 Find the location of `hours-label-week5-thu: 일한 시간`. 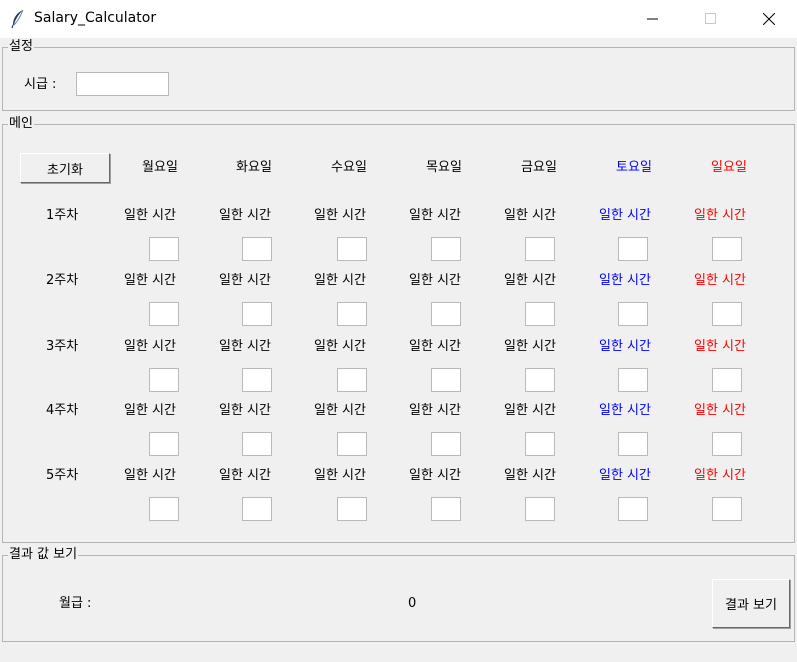

hours-label-week5-thu: 일한 시간 is located at coordinates (435, 475).